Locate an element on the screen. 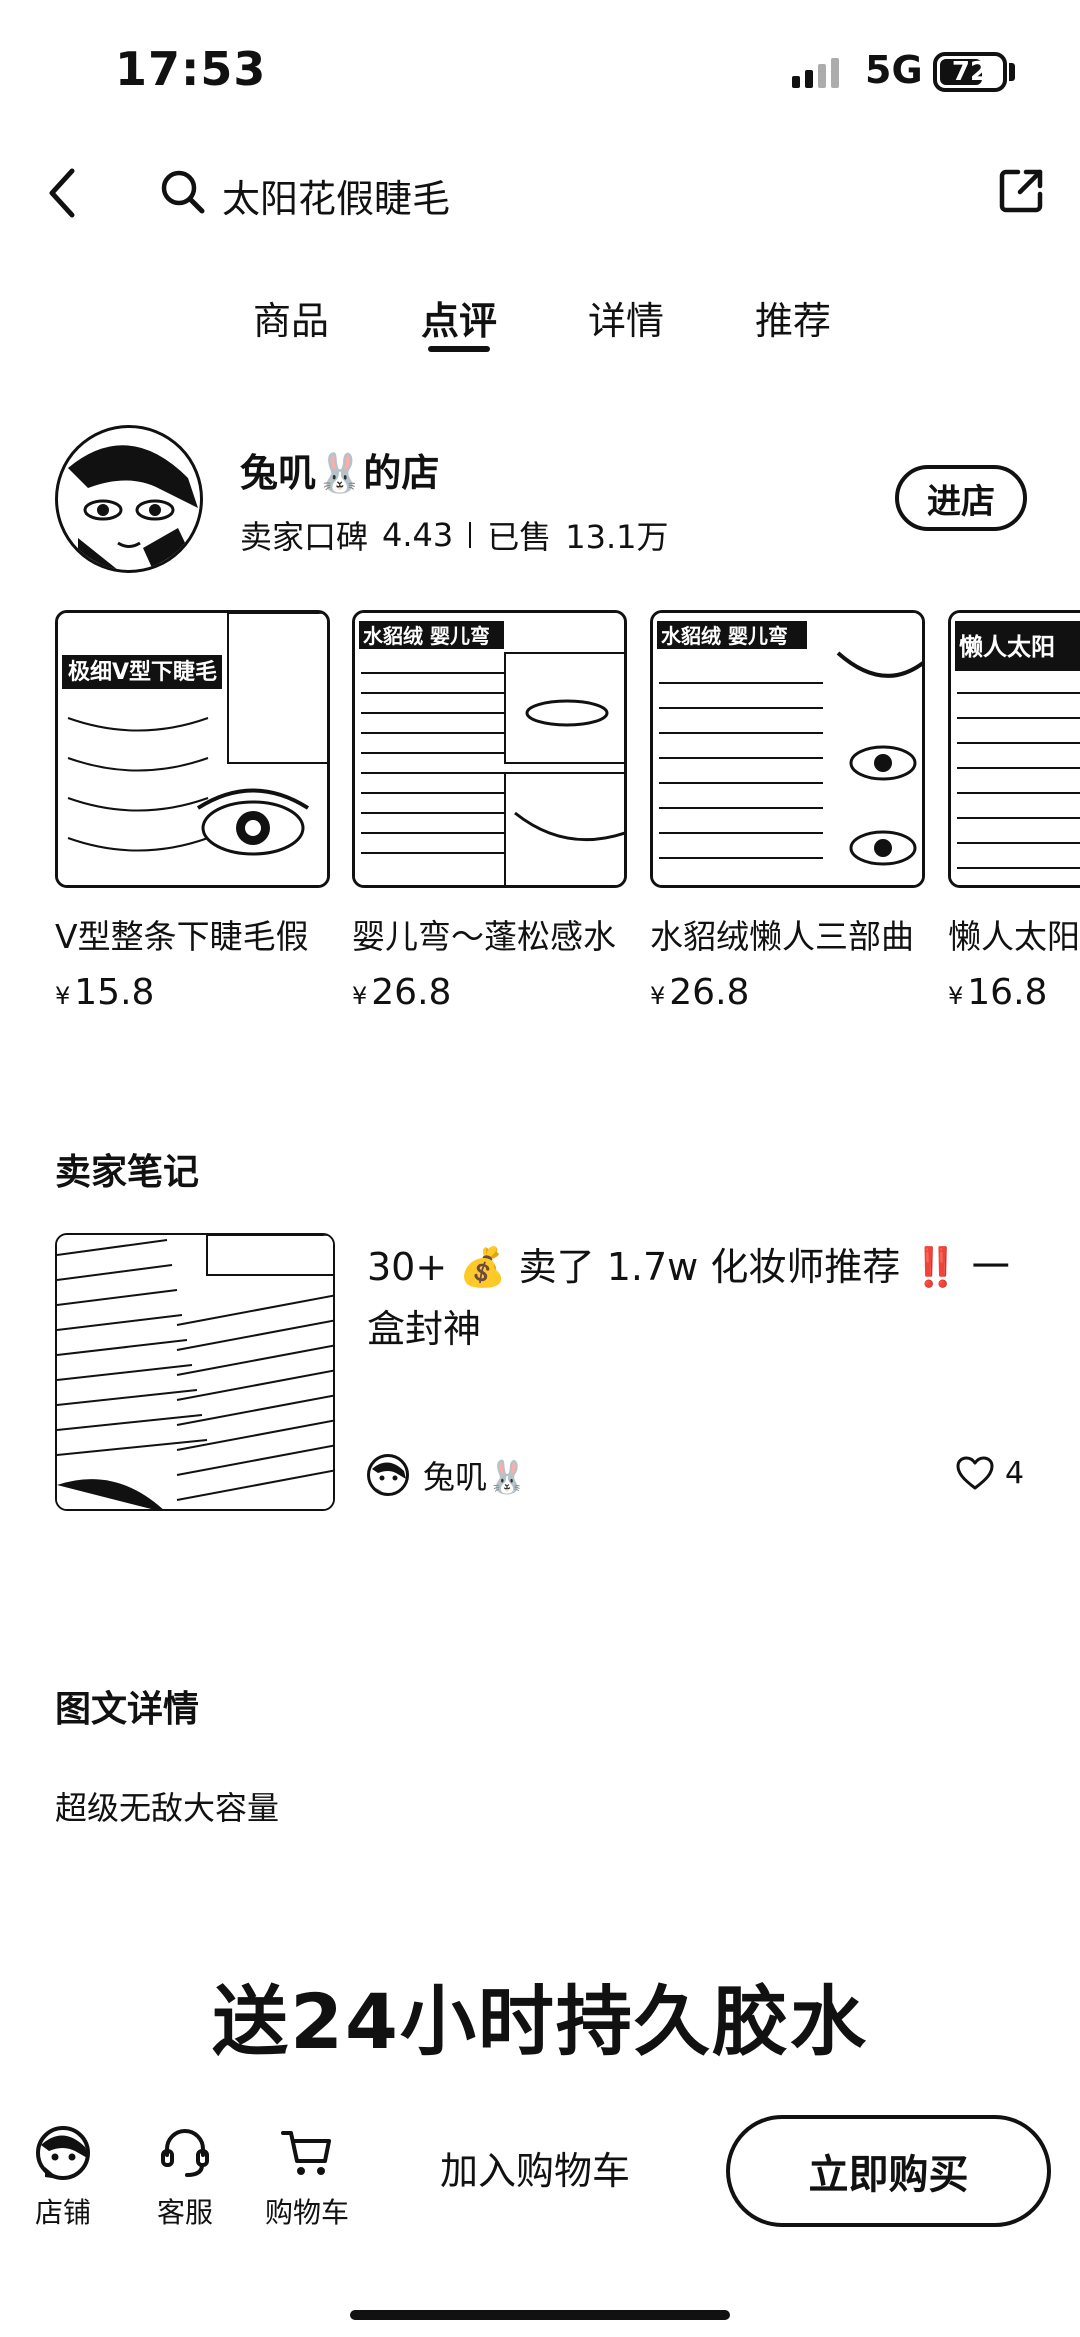 The height and width of the screenshot is (2337, 1080). customer-service-button: 客服 is located at coordinates (185, 2178).